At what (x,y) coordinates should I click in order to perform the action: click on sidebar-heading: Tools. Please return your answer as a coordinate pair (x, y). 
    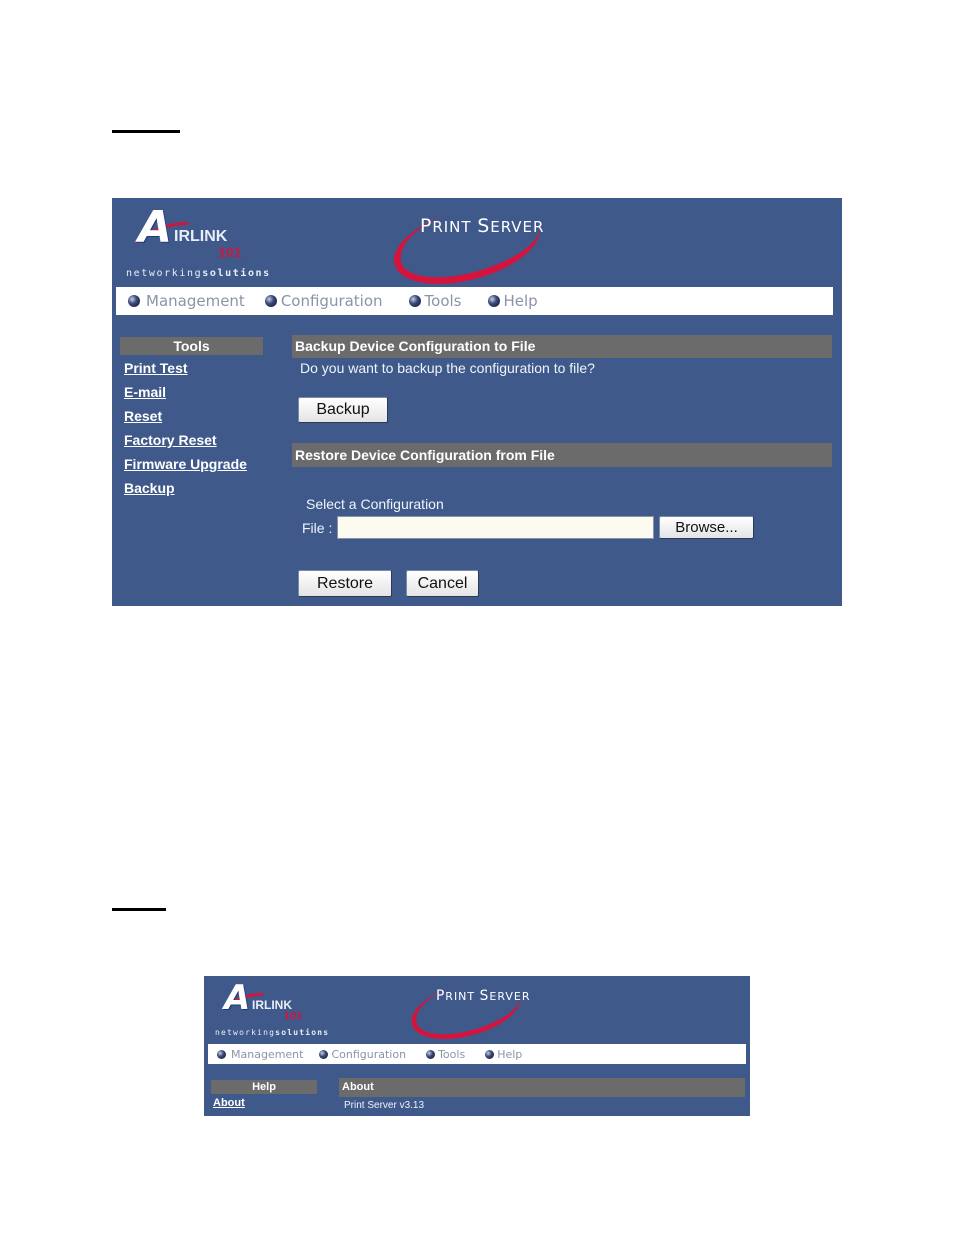
    Looking at the image, I should click on (191, 346).